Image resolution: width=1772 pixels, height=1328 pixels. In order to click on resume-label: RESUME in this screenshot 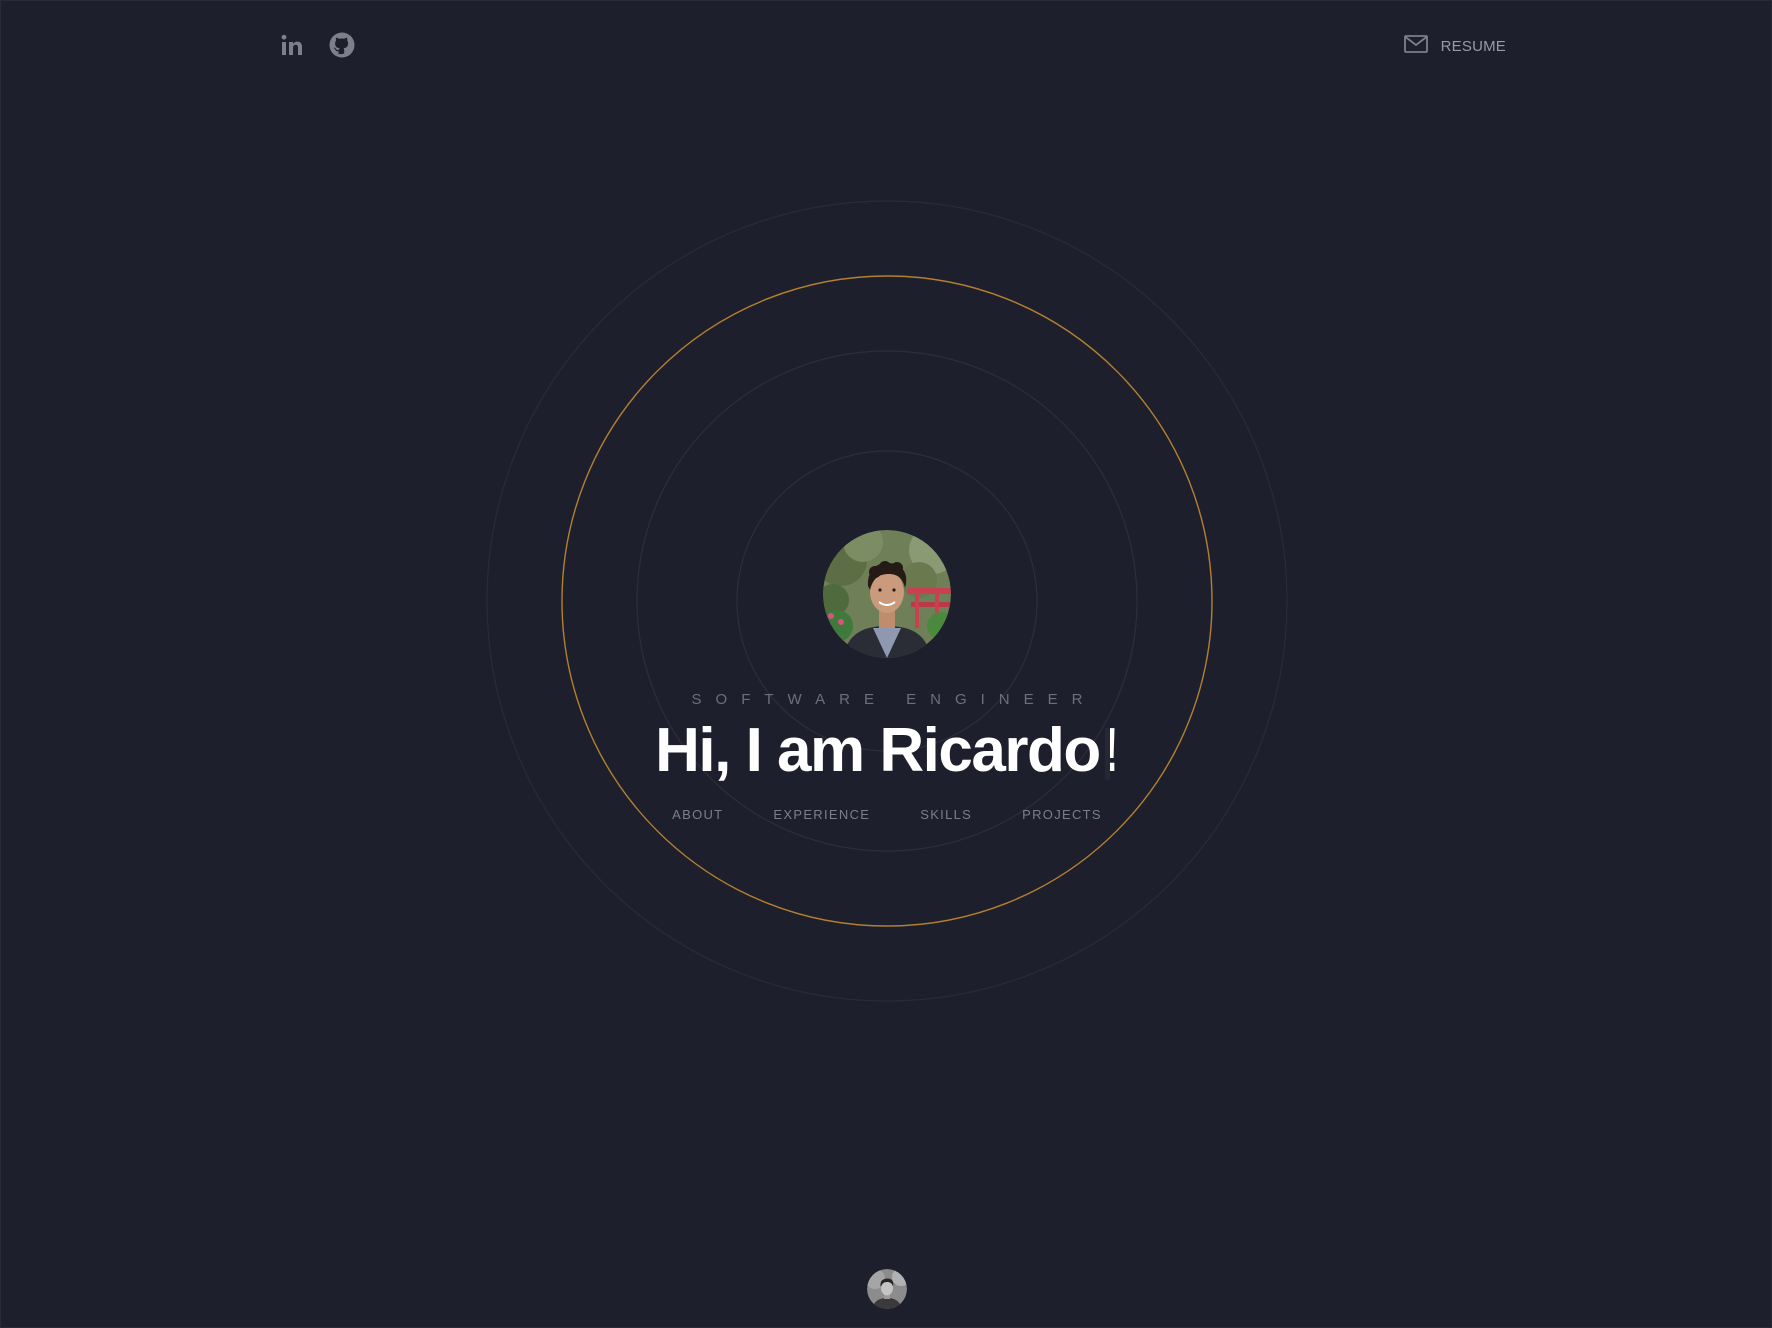, I will do `click(1473, 46)`.